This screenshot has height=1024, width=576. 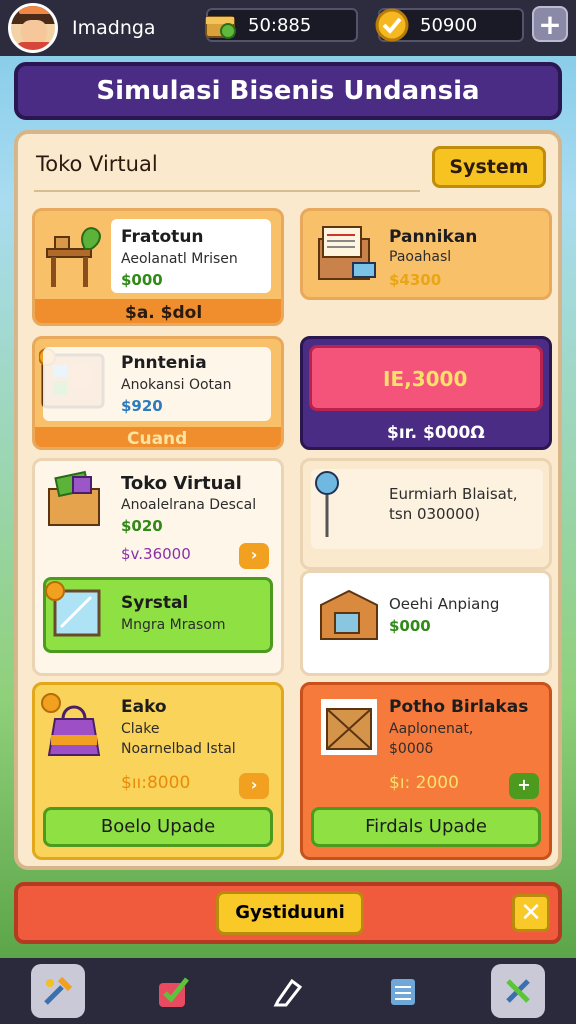 I want to click on box-stall-icon, so click(x=349, y=614).